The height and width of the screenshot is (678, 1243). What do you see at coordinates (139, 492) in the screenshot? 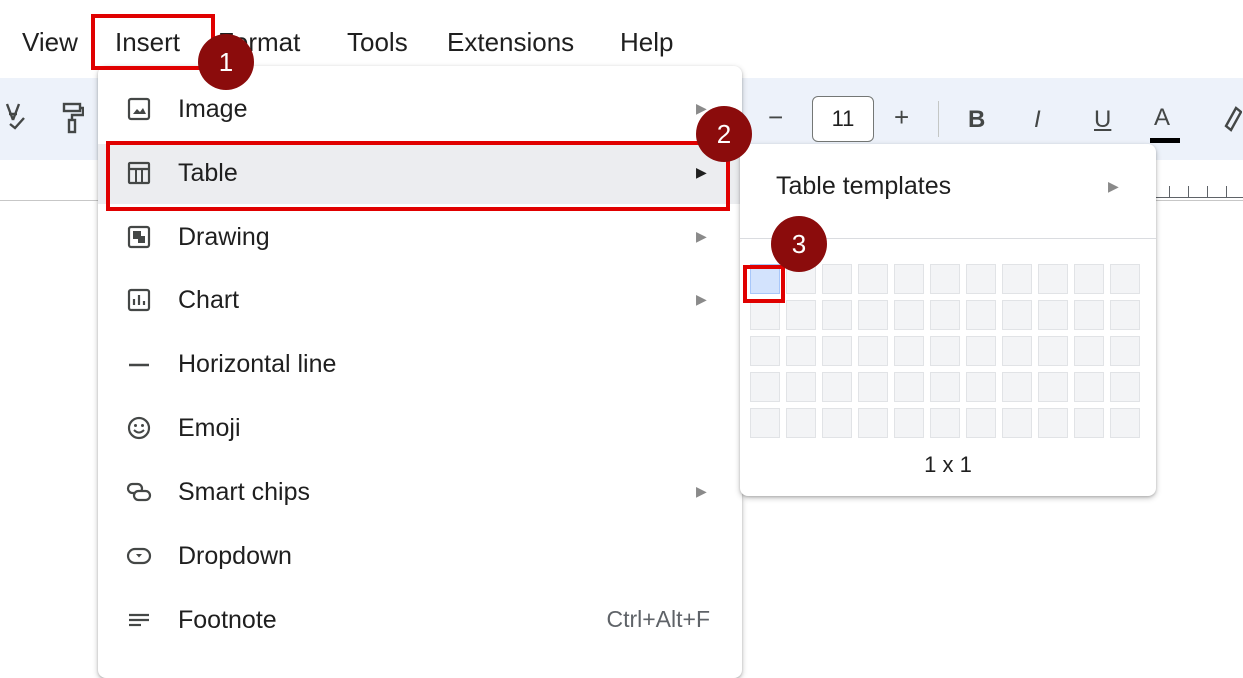
I see `smart-chips-icon` at bounding box center [139, 492].